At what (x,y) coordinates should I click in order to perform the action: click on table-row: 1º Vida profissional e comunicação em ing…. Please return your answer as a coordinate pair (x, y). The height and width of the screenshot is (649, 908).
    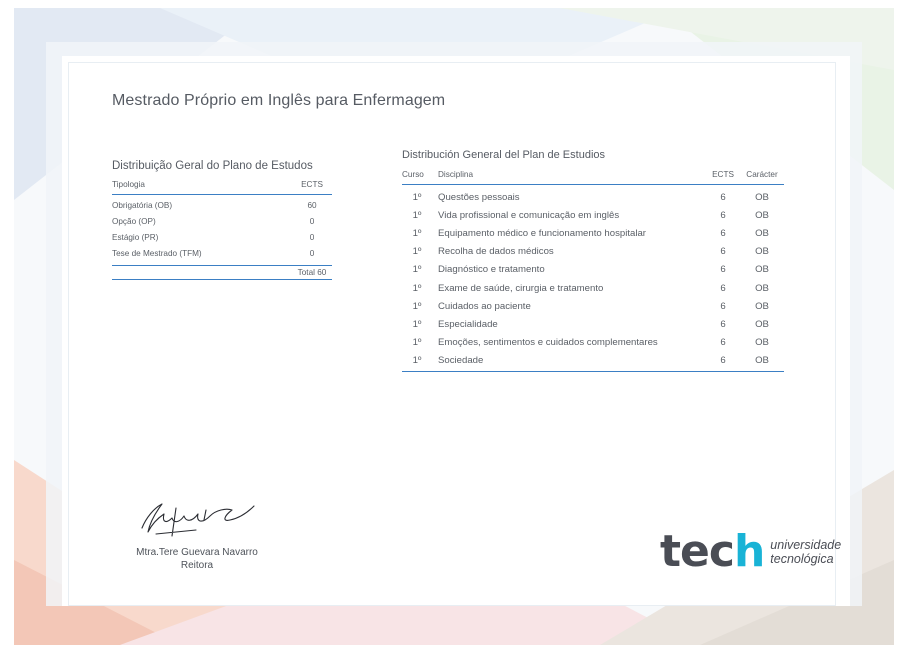
    Looking at the image, I should click on (593, 215).